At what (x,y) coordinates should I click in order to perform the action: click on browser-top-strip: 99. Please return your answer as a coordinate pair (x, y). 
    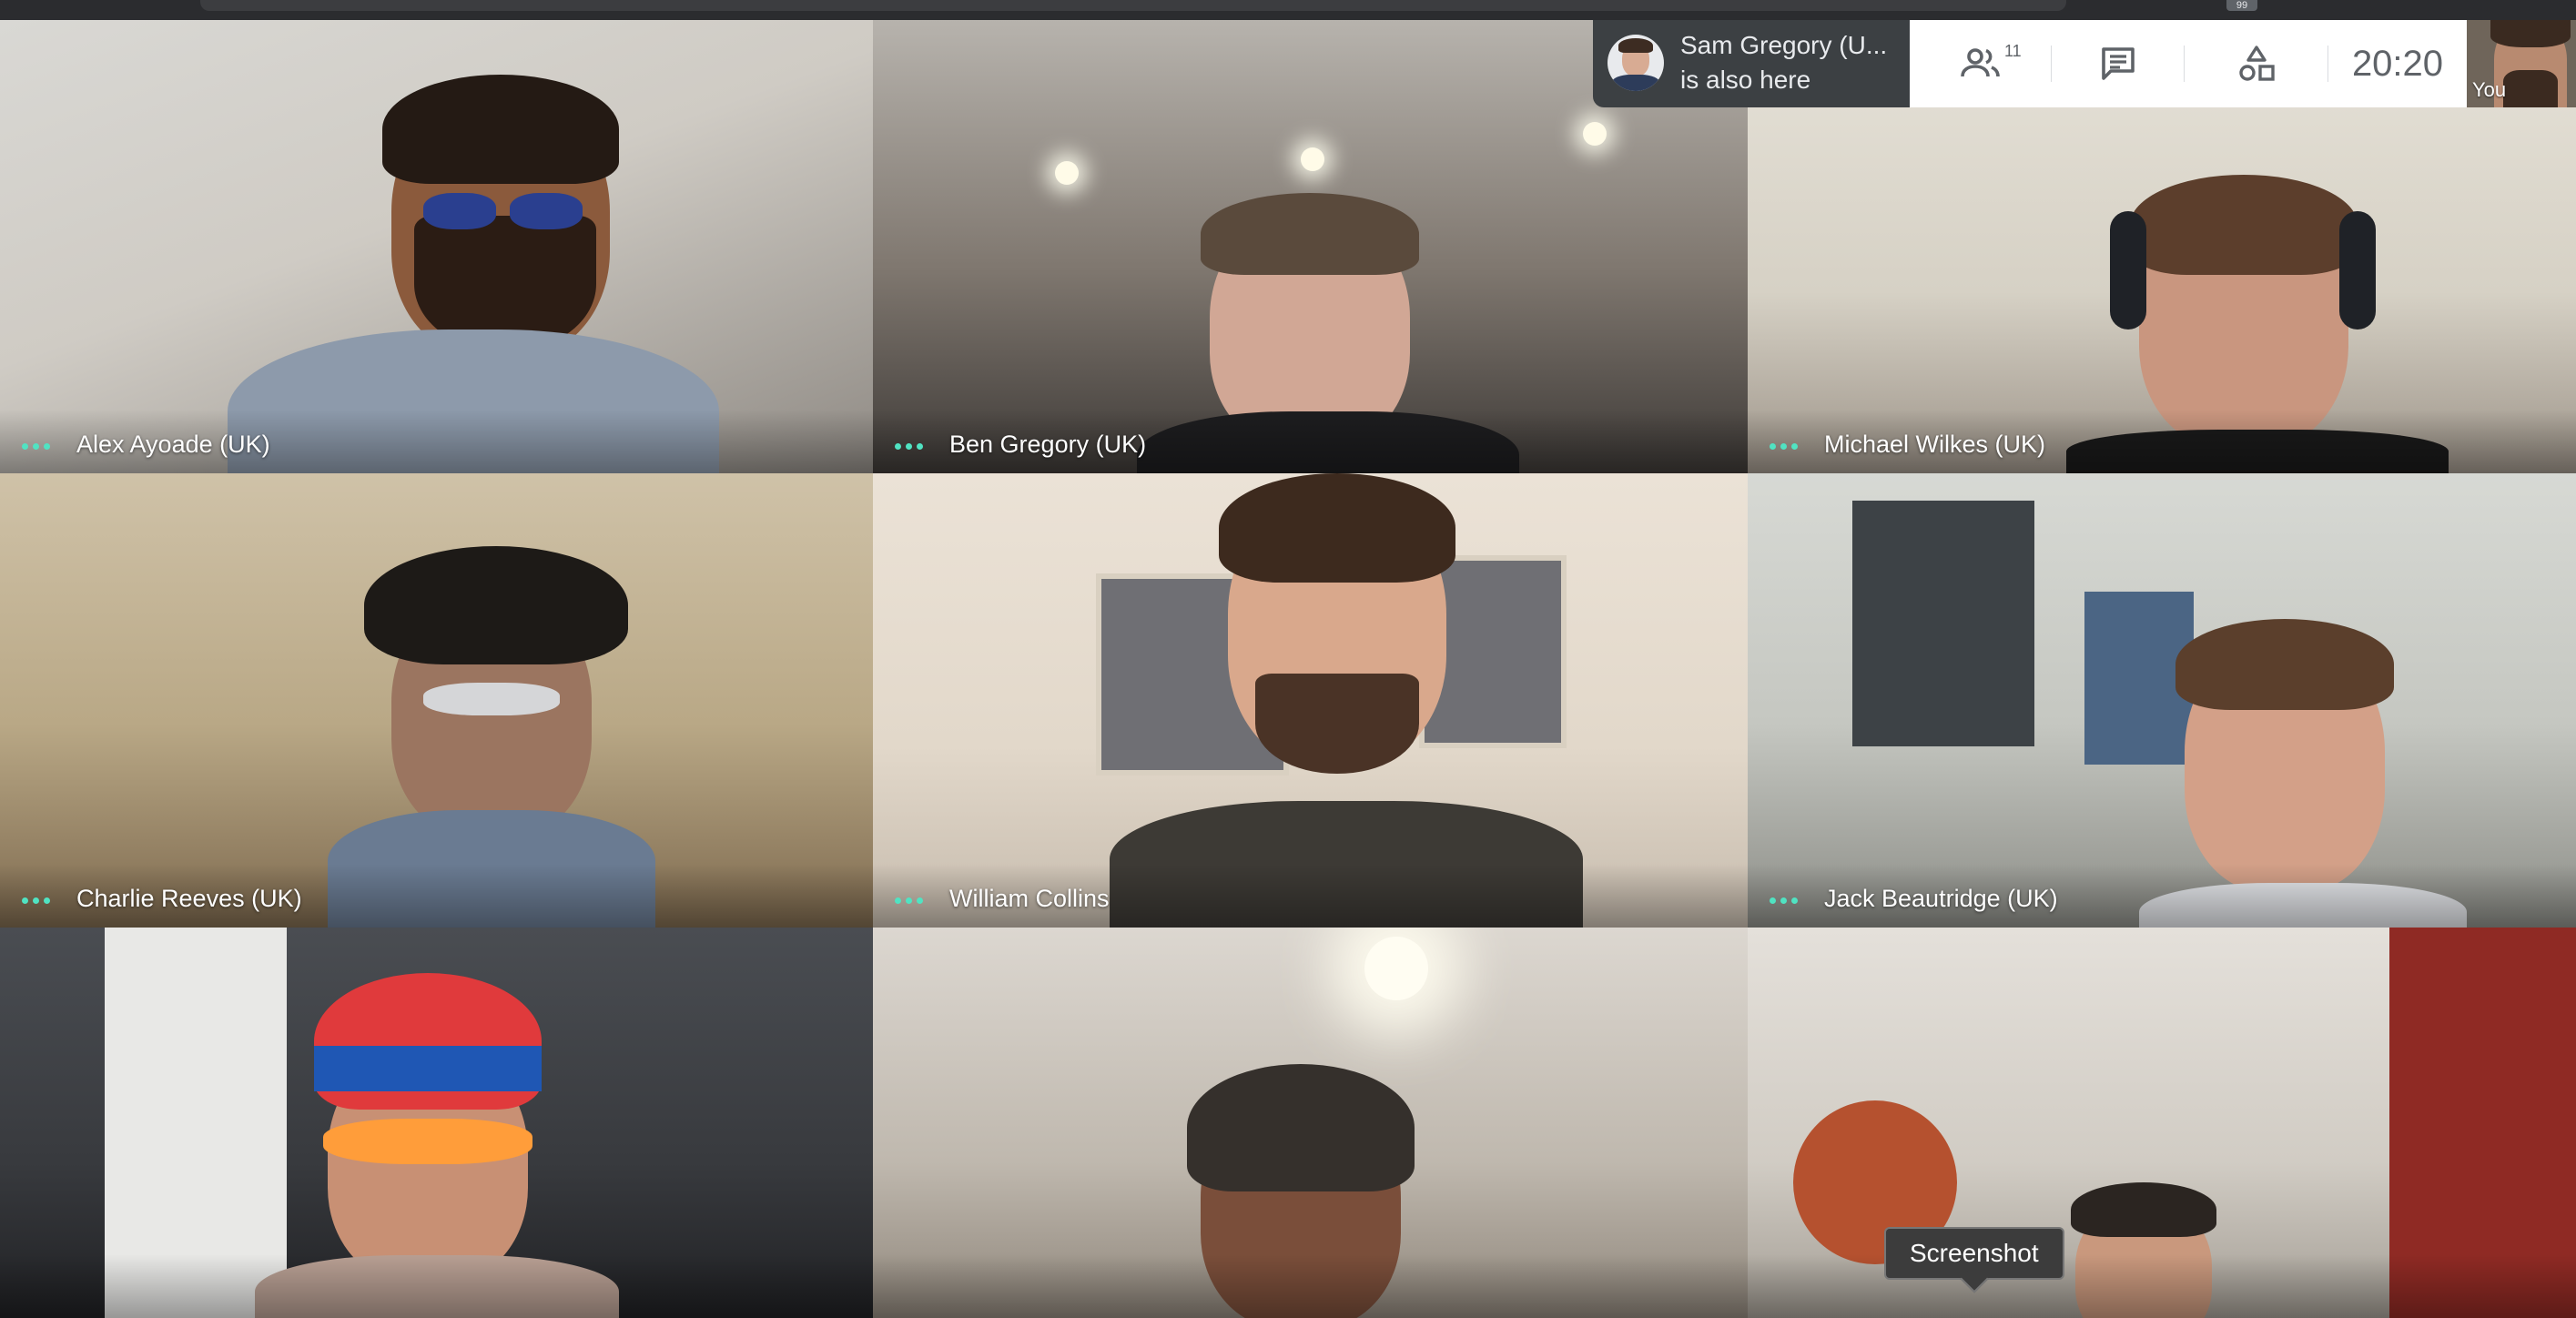
    Looking at the image, I should click on (1288, 10).